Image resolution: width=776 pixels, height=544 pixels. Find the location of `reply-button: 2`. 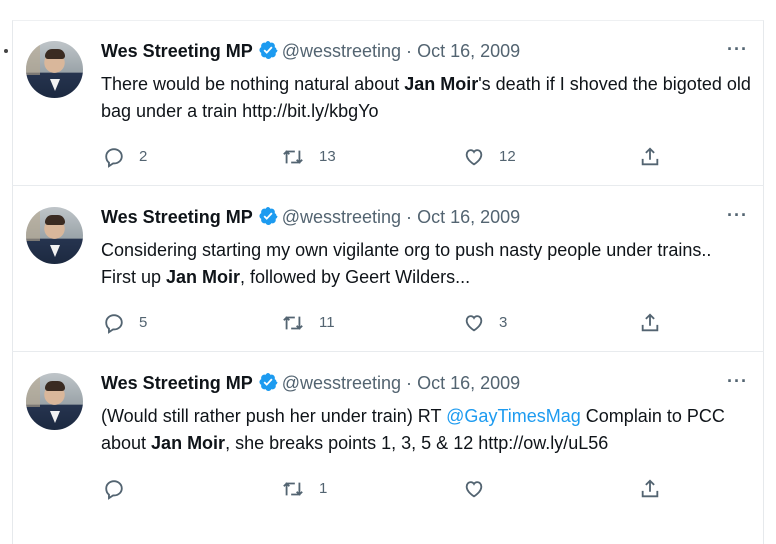

reply-button: 2 is located at coordinates (125, 157).